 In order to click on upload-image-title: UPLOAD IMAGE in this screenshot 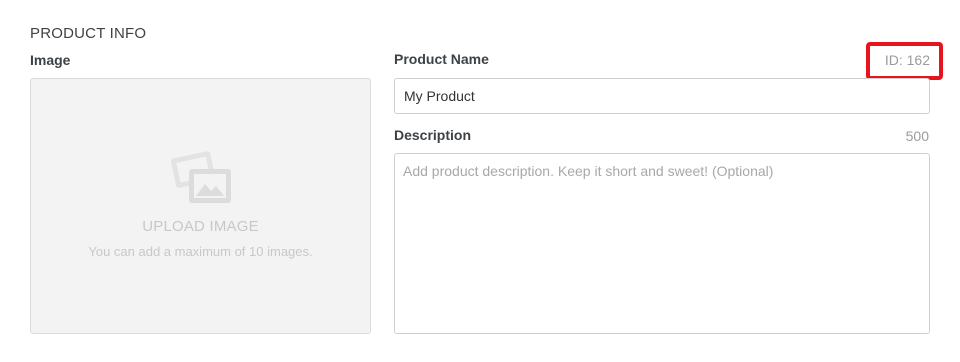, I will do `click(200, 226)`.